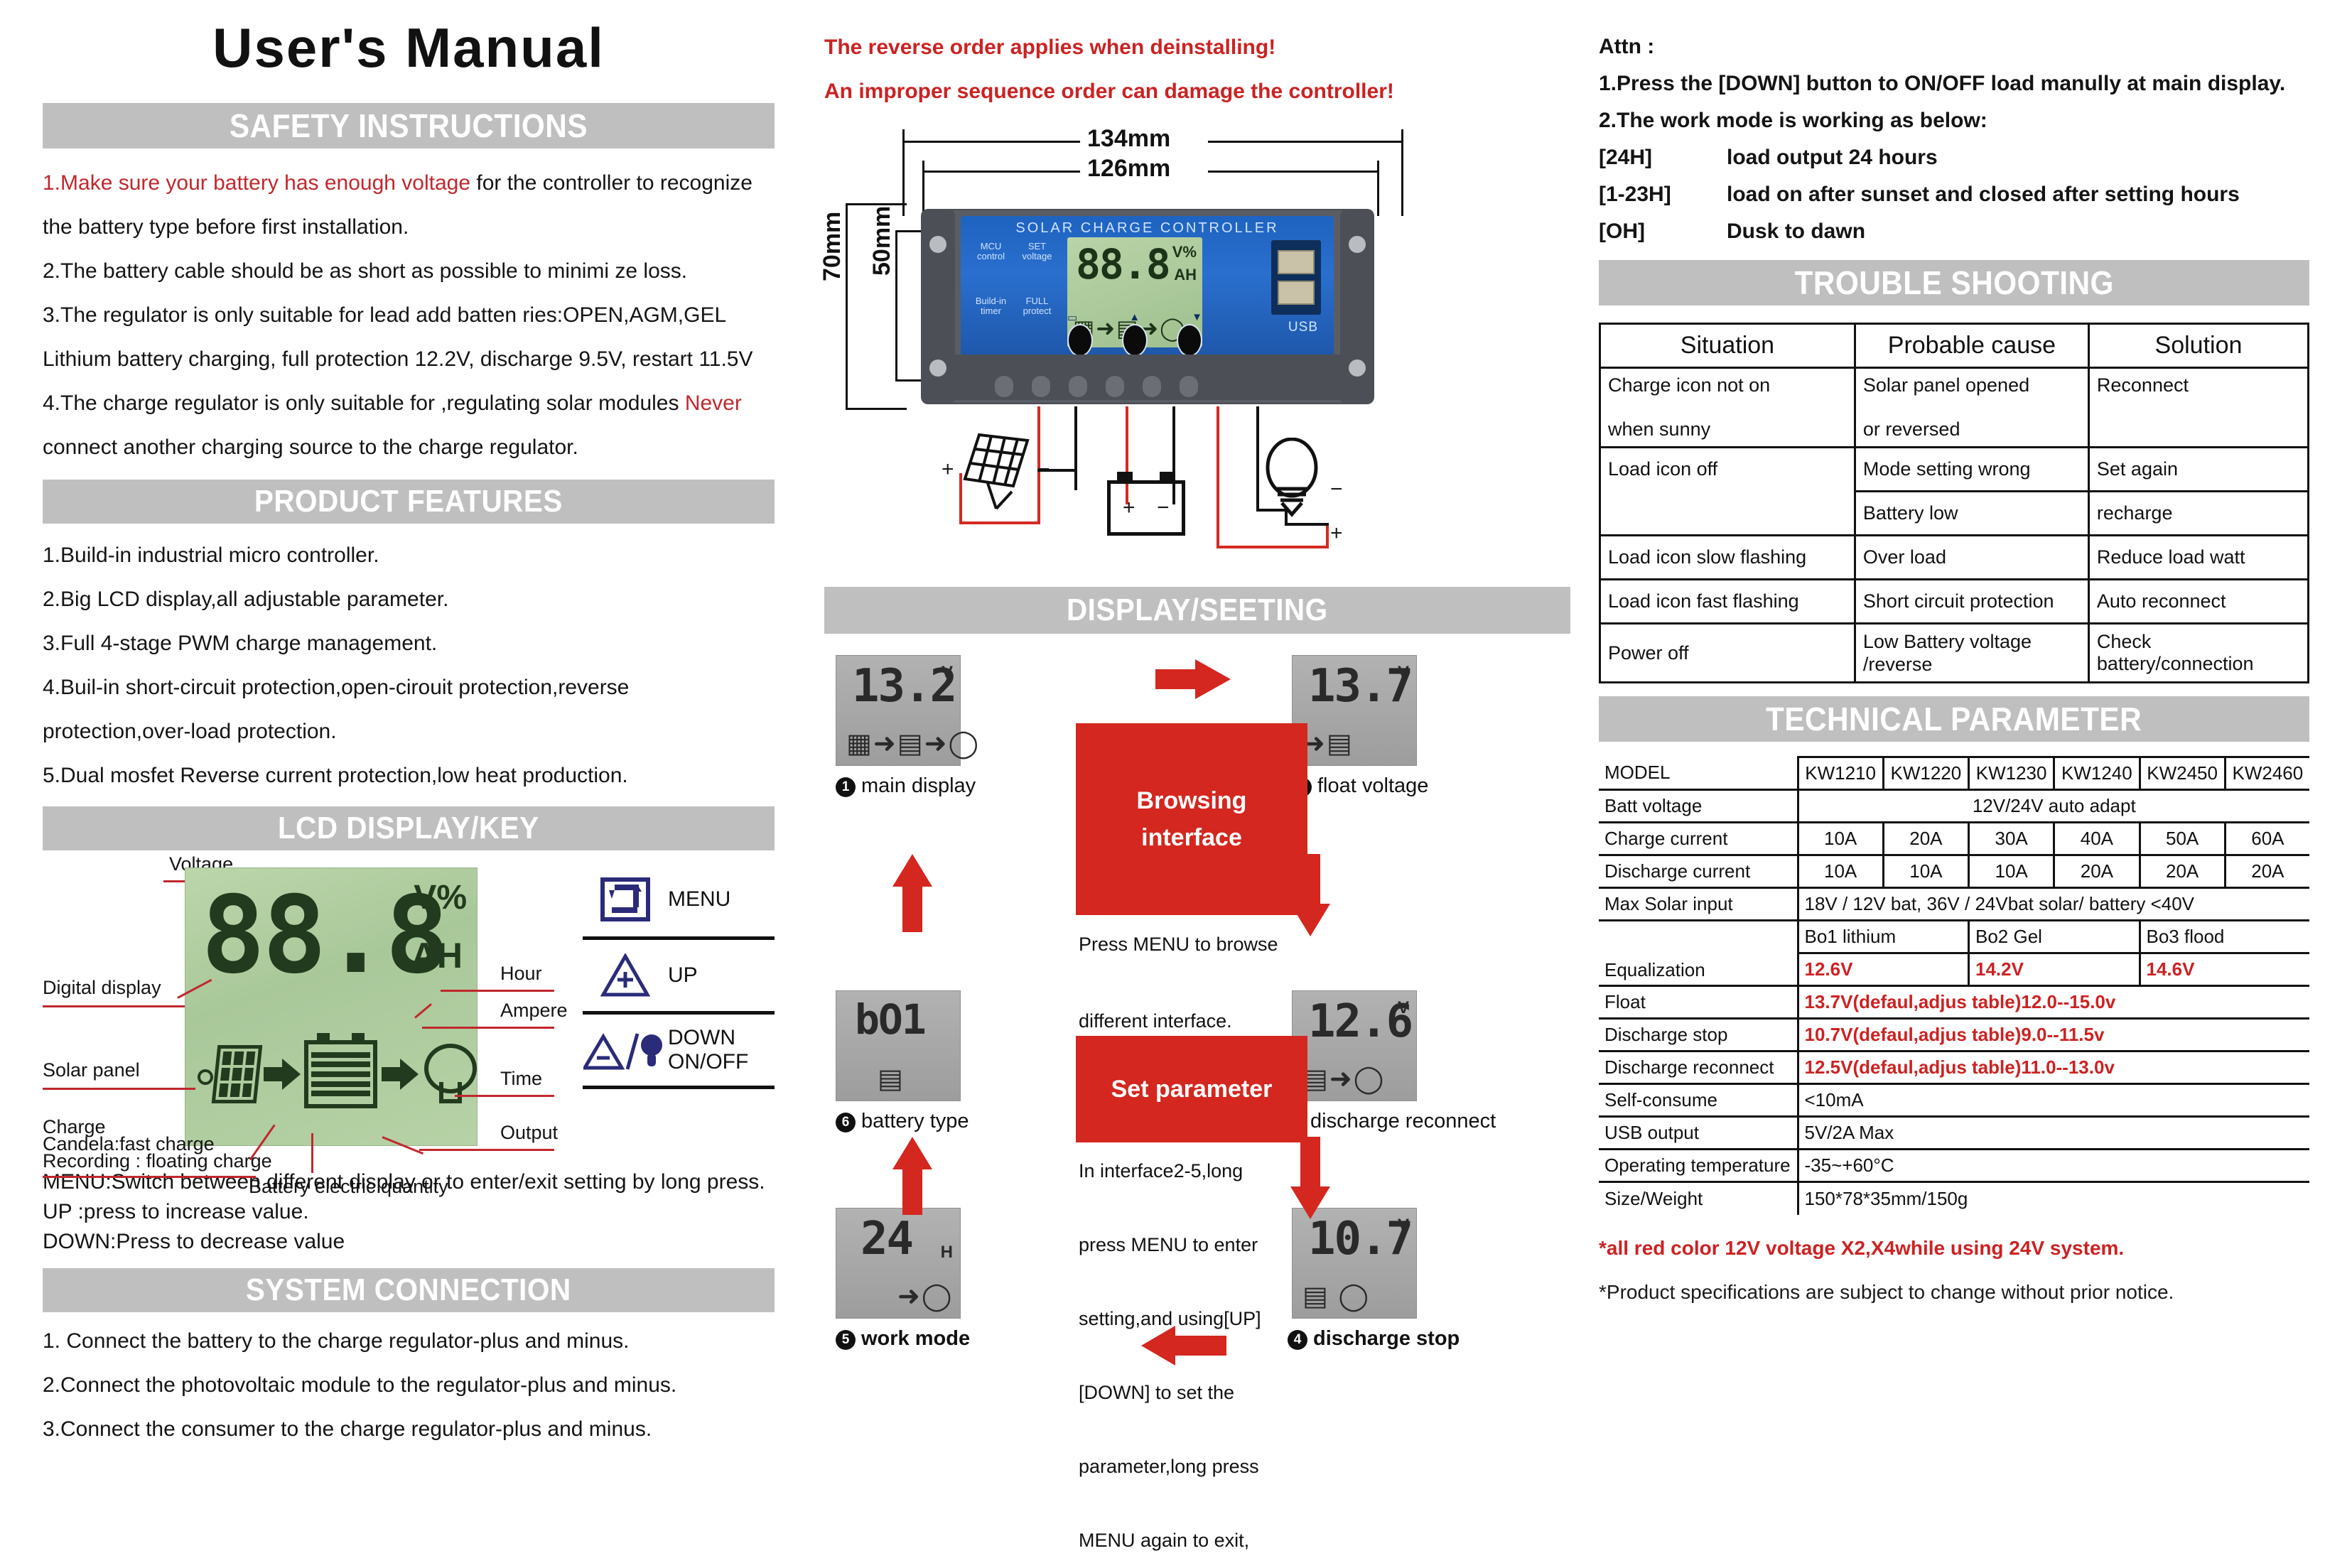 The width and height of the screenshot is (2352, 1568). Describe the element at coordinates (2053, 806) in the screenshot. I see `value-batt-voltage: 12V/24V auto adapt` at that location.